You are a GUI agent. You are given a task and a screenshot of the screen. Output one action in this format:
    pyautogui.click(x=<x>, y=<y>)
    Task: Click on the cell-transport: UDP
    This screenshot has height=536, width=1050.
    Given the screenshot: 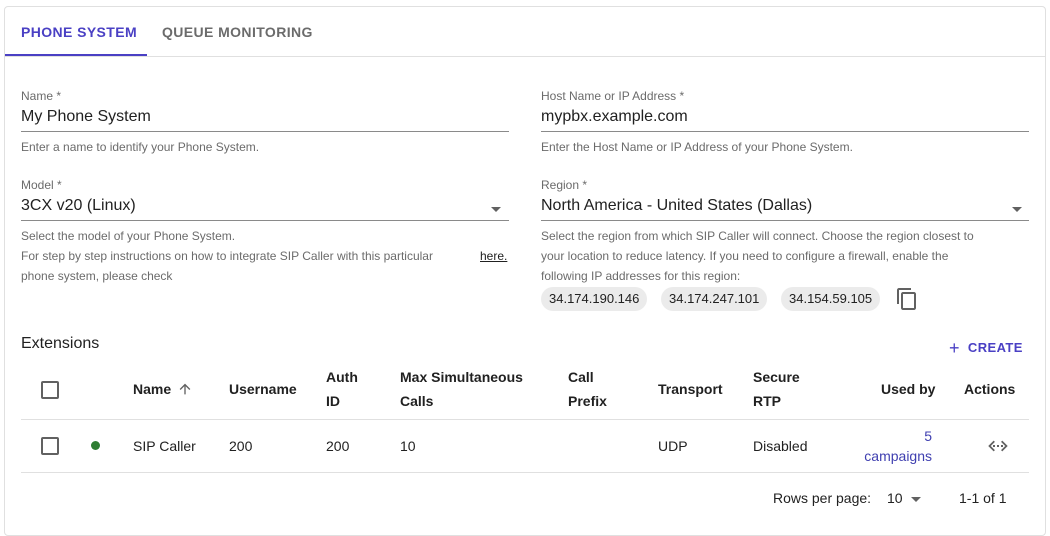 What is the action you would take?
    pyautogui.click(x=673, y=446)
    